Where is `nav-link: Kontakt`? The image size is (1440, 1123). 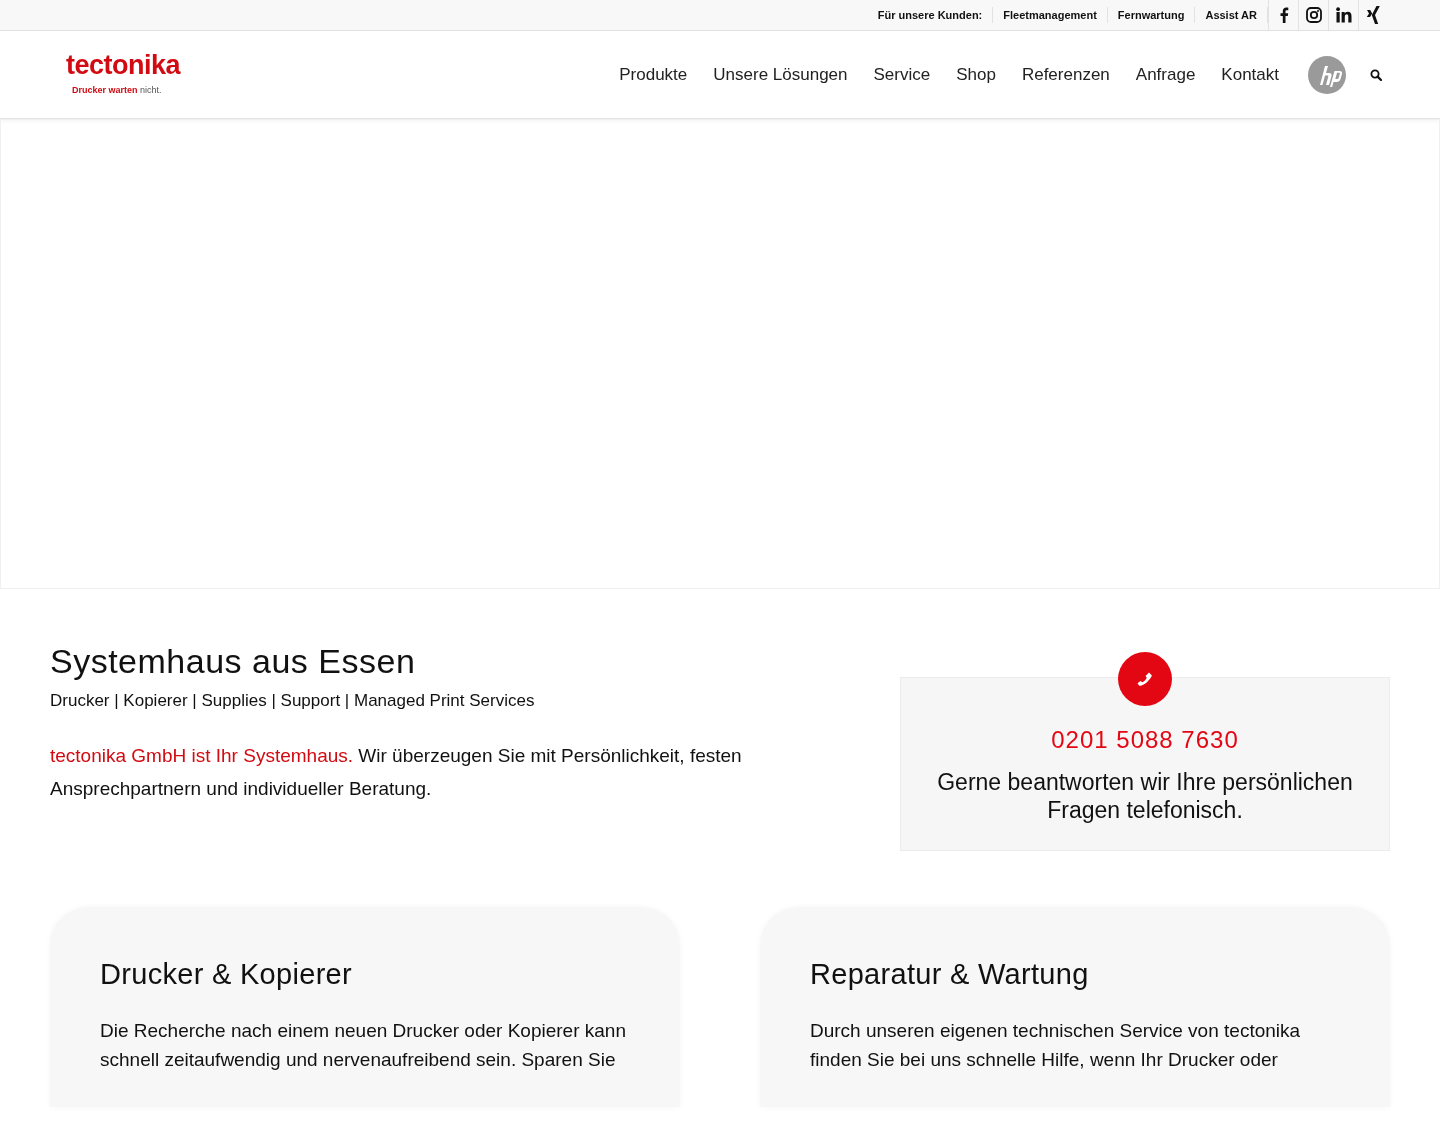 nav-link: Kontakt is located at coordinates (1250, 74).